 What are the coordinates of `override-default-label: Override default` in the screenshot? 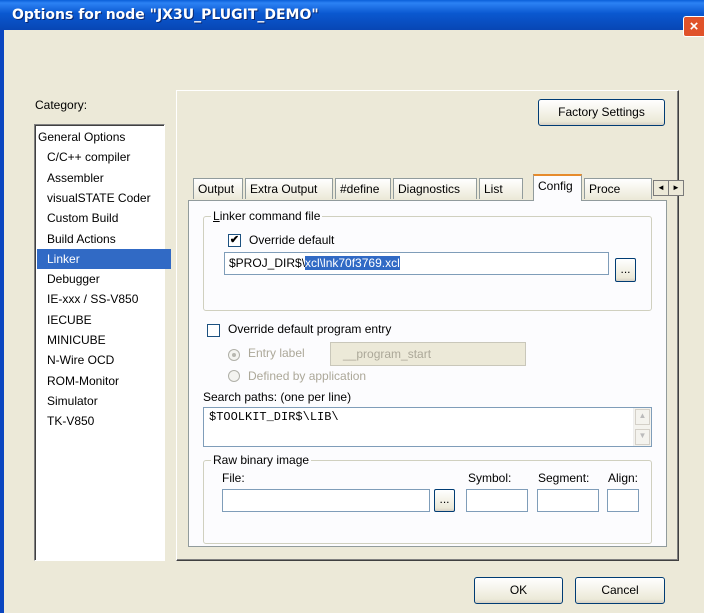 It's located at (291, 240).